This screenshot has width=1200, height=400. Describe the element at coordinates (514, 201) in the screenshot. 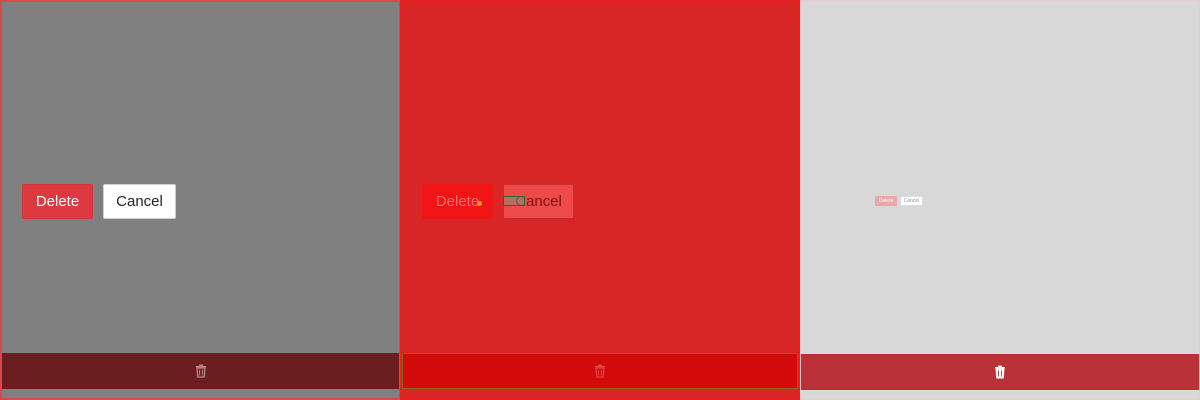

I see `selection-marker` at that location.